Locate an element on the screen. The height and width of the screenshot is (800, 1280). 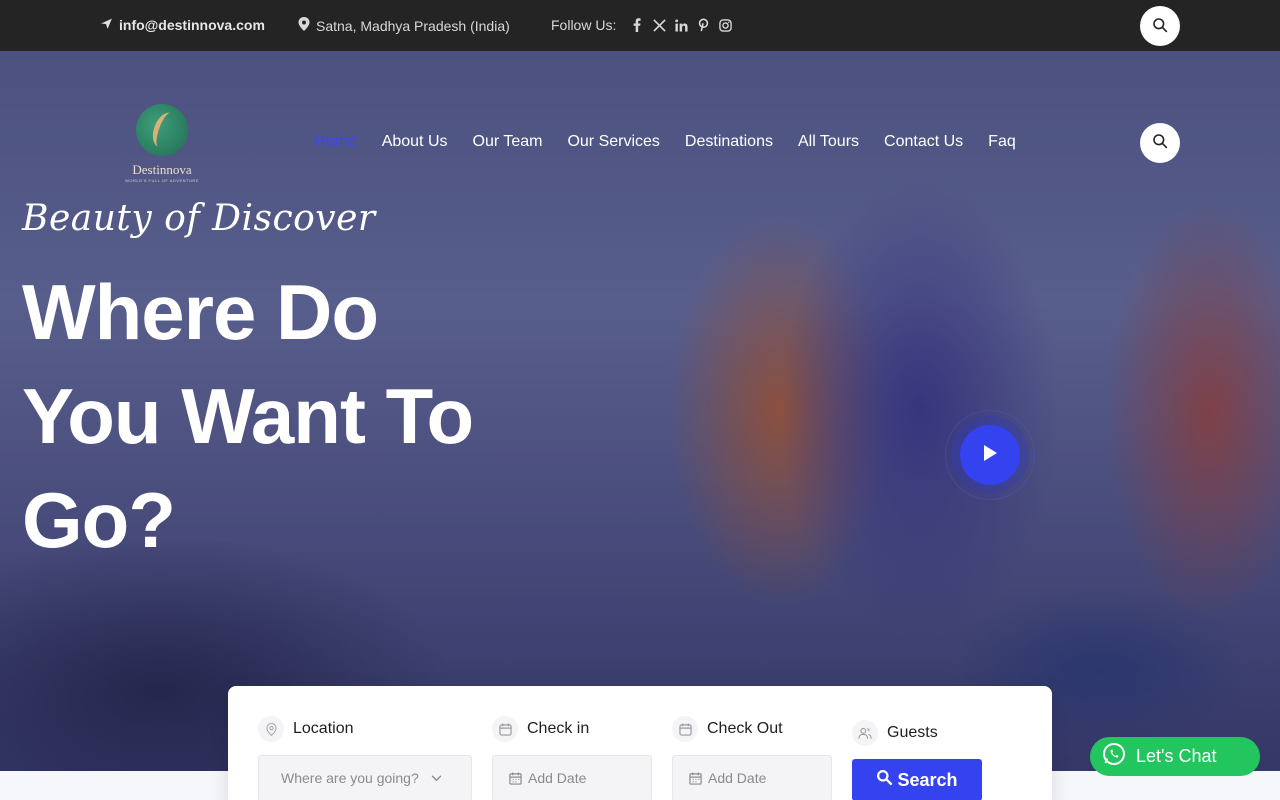
contact-email: info@destinnova.com is located at coordinates (182, 25).